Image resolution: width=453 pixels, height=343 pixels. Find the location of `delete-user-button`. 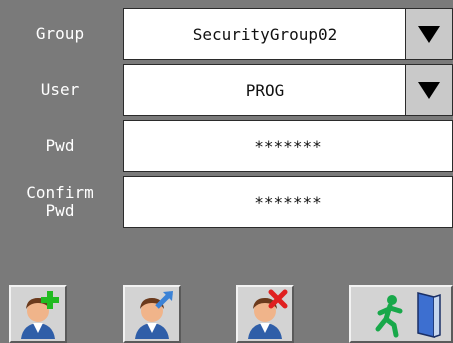

delete-user-button is located at coordinates (265, 314).